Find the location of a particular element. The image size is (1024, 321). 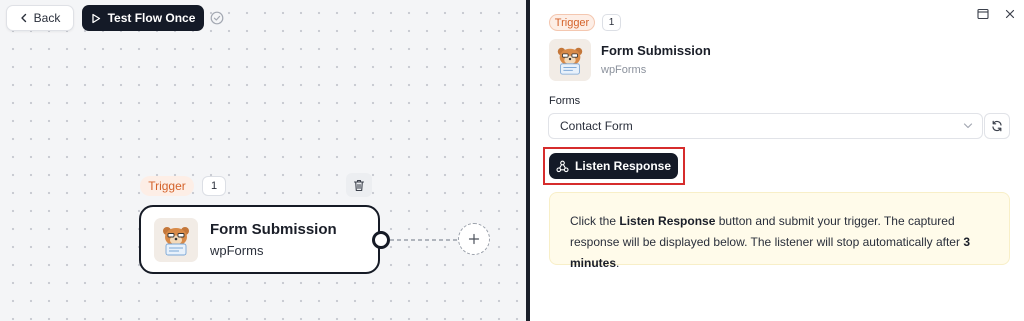

test-flow-button: Test Flow Once is located at coordinates (143, 18).